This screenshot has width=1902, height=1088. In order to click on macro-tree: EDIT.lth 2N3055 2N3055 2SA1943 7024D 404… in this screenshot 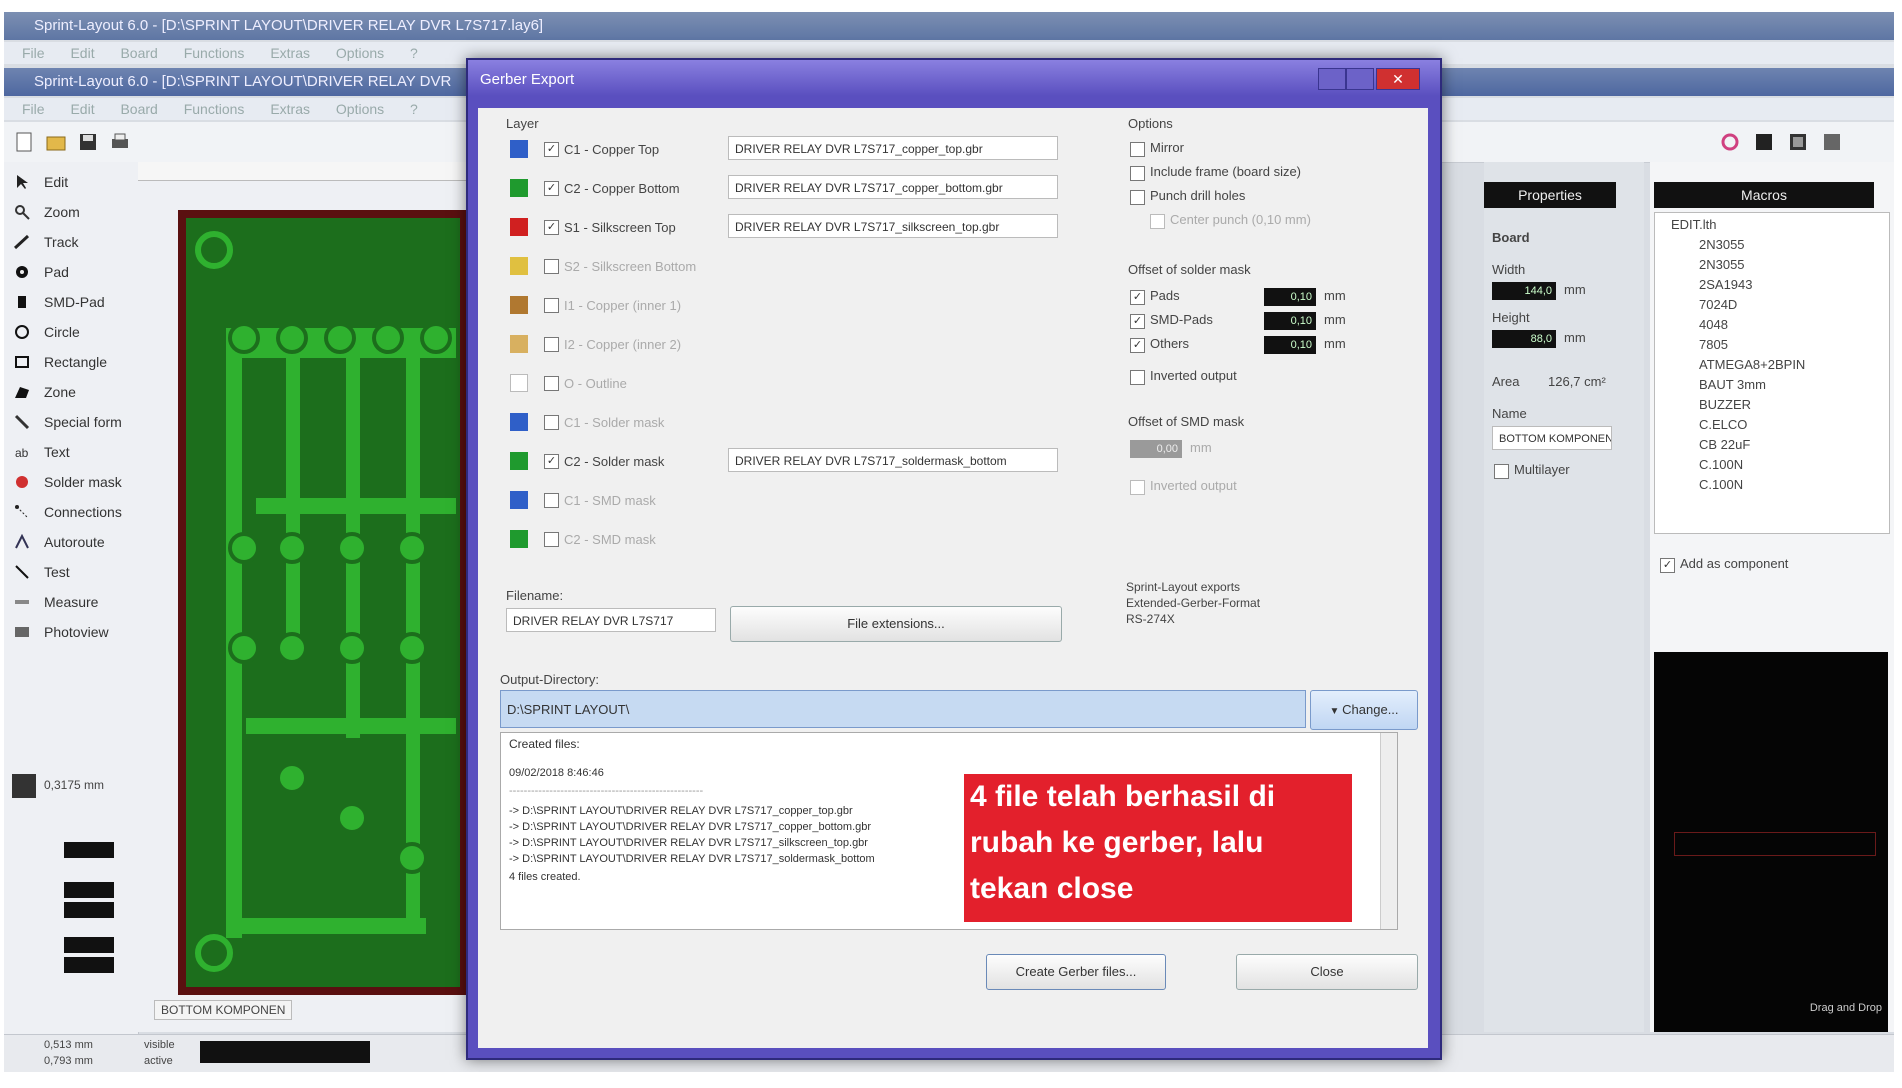, I will do `click(1772, 373)`.